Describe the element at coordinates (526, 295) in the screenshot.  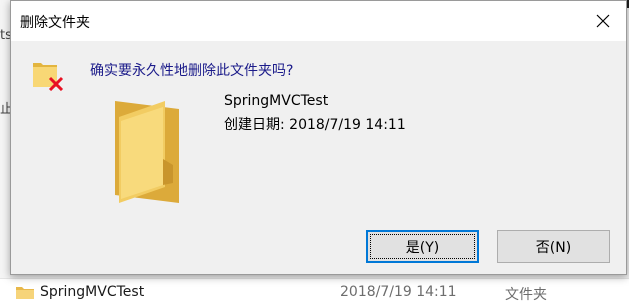
I see `file-type: 文件夹` at that location.